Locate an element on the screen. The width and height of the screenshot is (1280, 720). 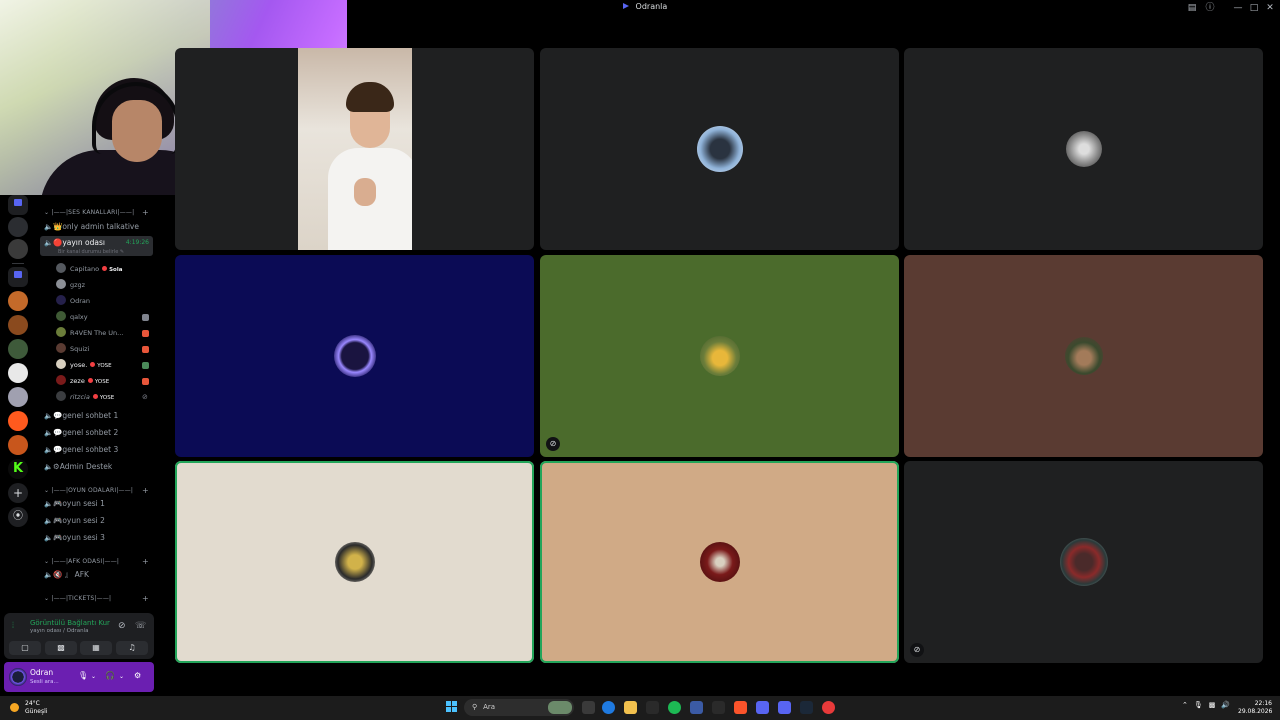
screen-share-button: ▩ is located at coordinates (61, 648).